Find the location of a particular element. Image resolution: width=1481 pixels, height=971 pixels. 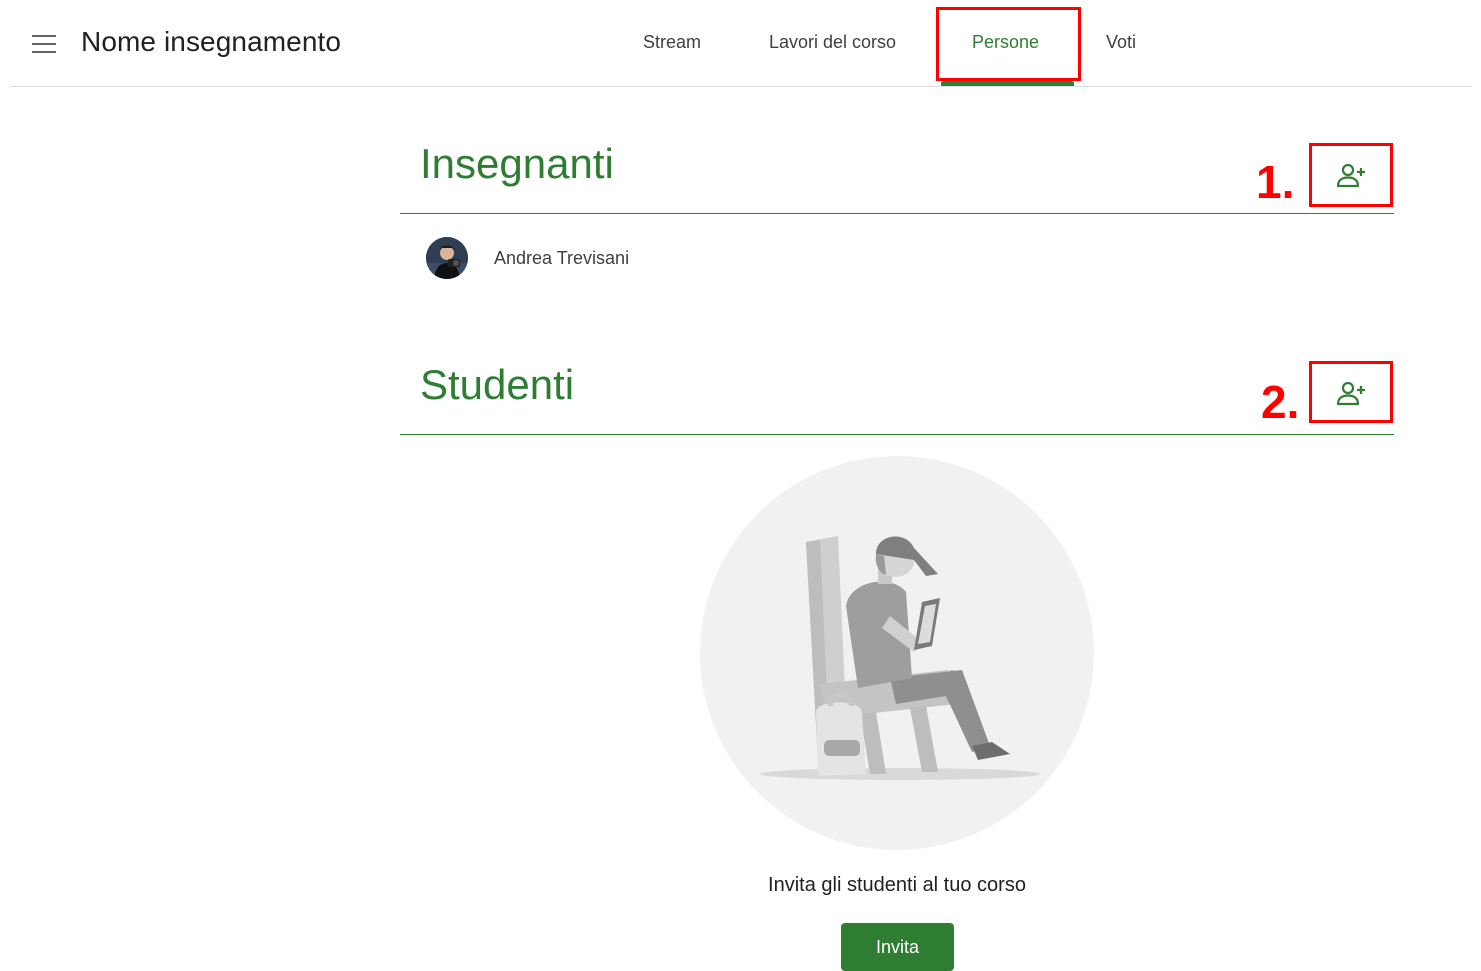

annotation-step-2: 2. is located at coordinates (1280, 402).